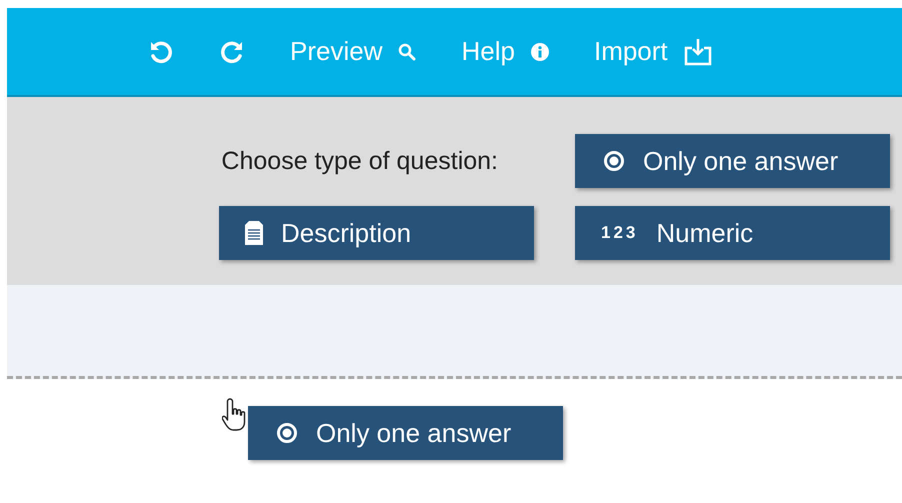 This screenshot has width=902, height=503. I want to click on info-icon, so click(539, 51).